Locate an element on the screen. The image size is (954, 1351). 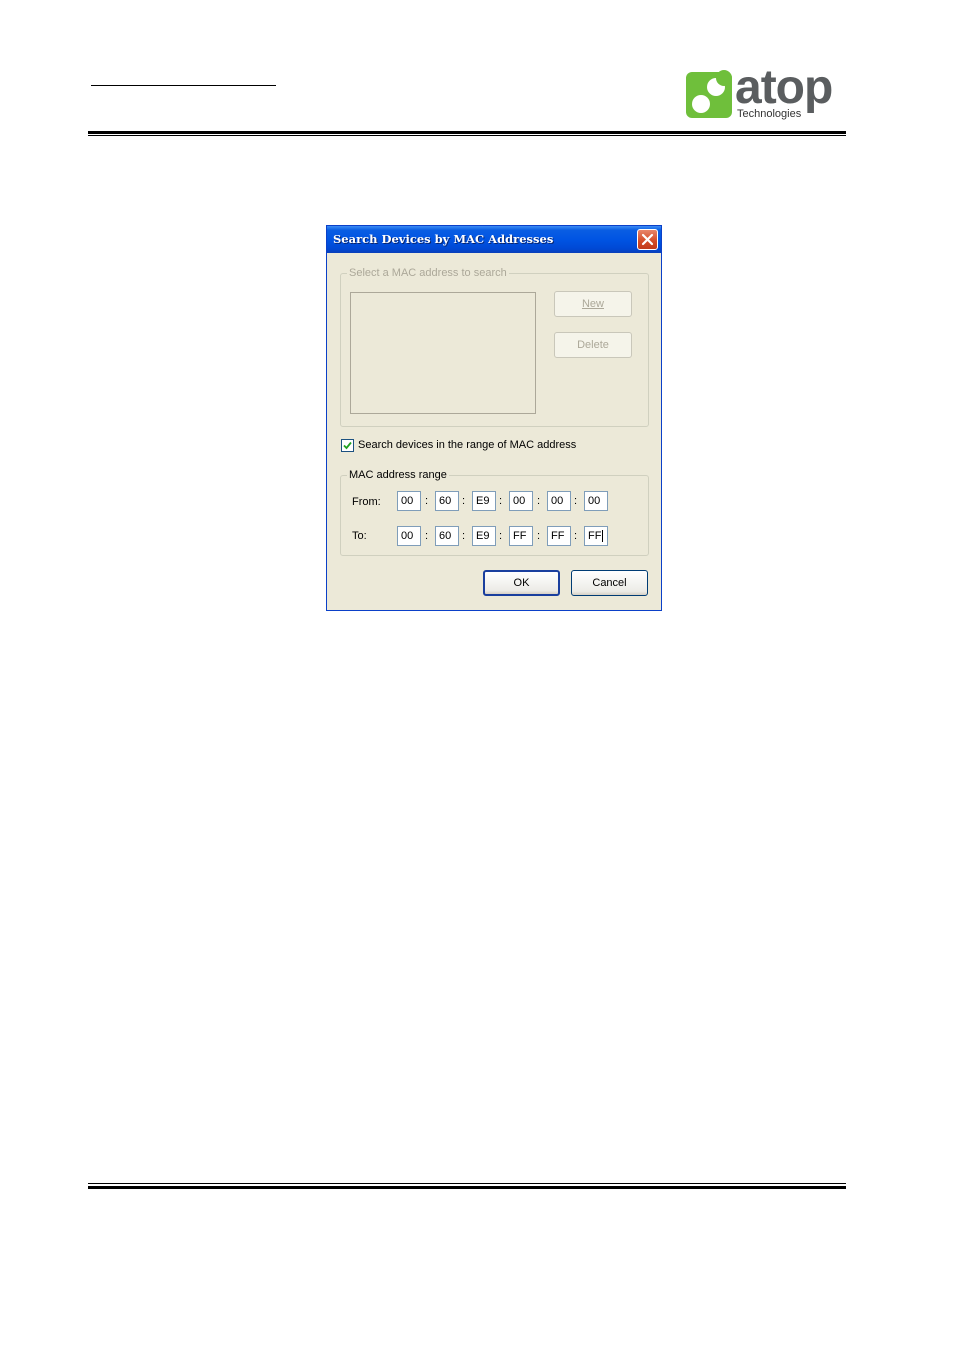
header-short-rule is located at coordinates (183, 85).